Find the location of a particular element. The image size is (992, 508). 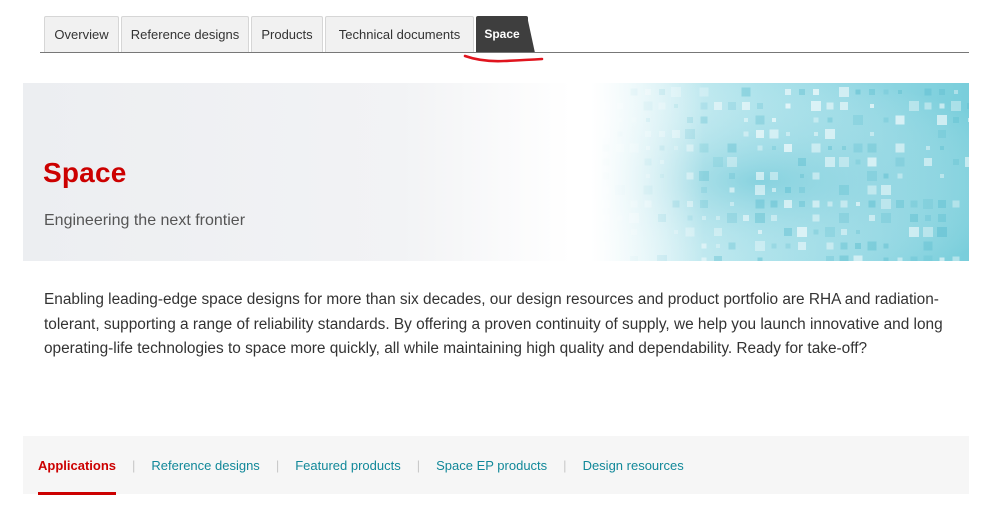

tab-reference-designs: Reference designs is located at coordinates (185, 34).